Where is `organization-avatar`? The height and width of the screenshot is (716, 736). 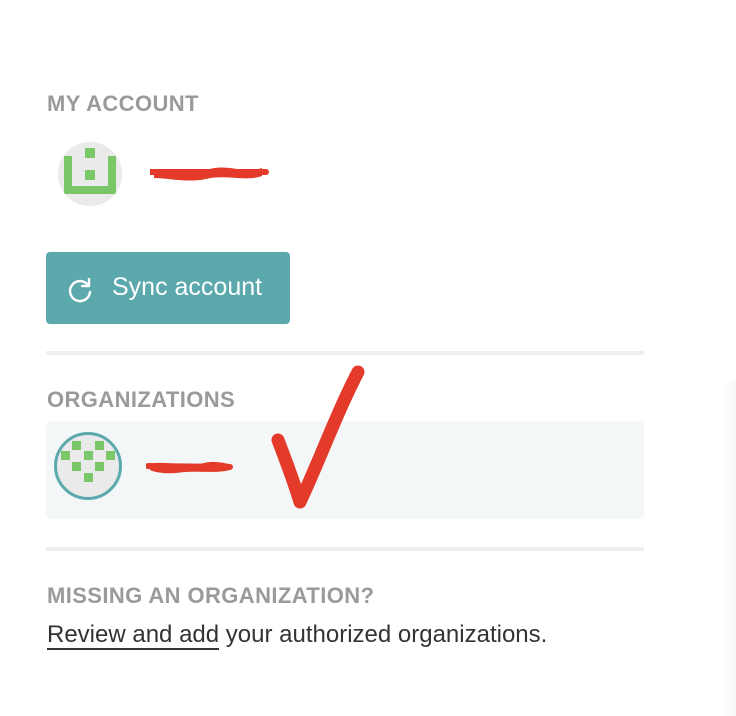 organization-avatar is located at coordinates (88, 466).